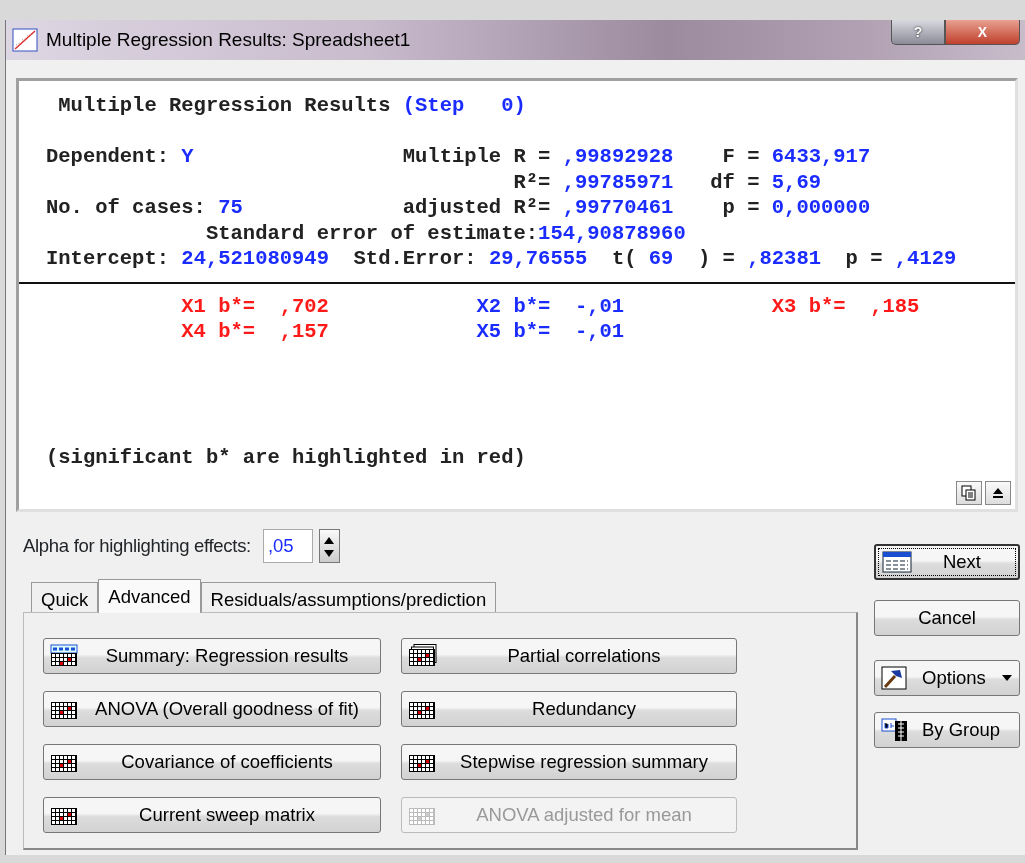 This screenshot has width=1025, height=863. Describe the element at coordinates (464, 105) in the screenshot. I see `step-label: (Step 0)` at that location.